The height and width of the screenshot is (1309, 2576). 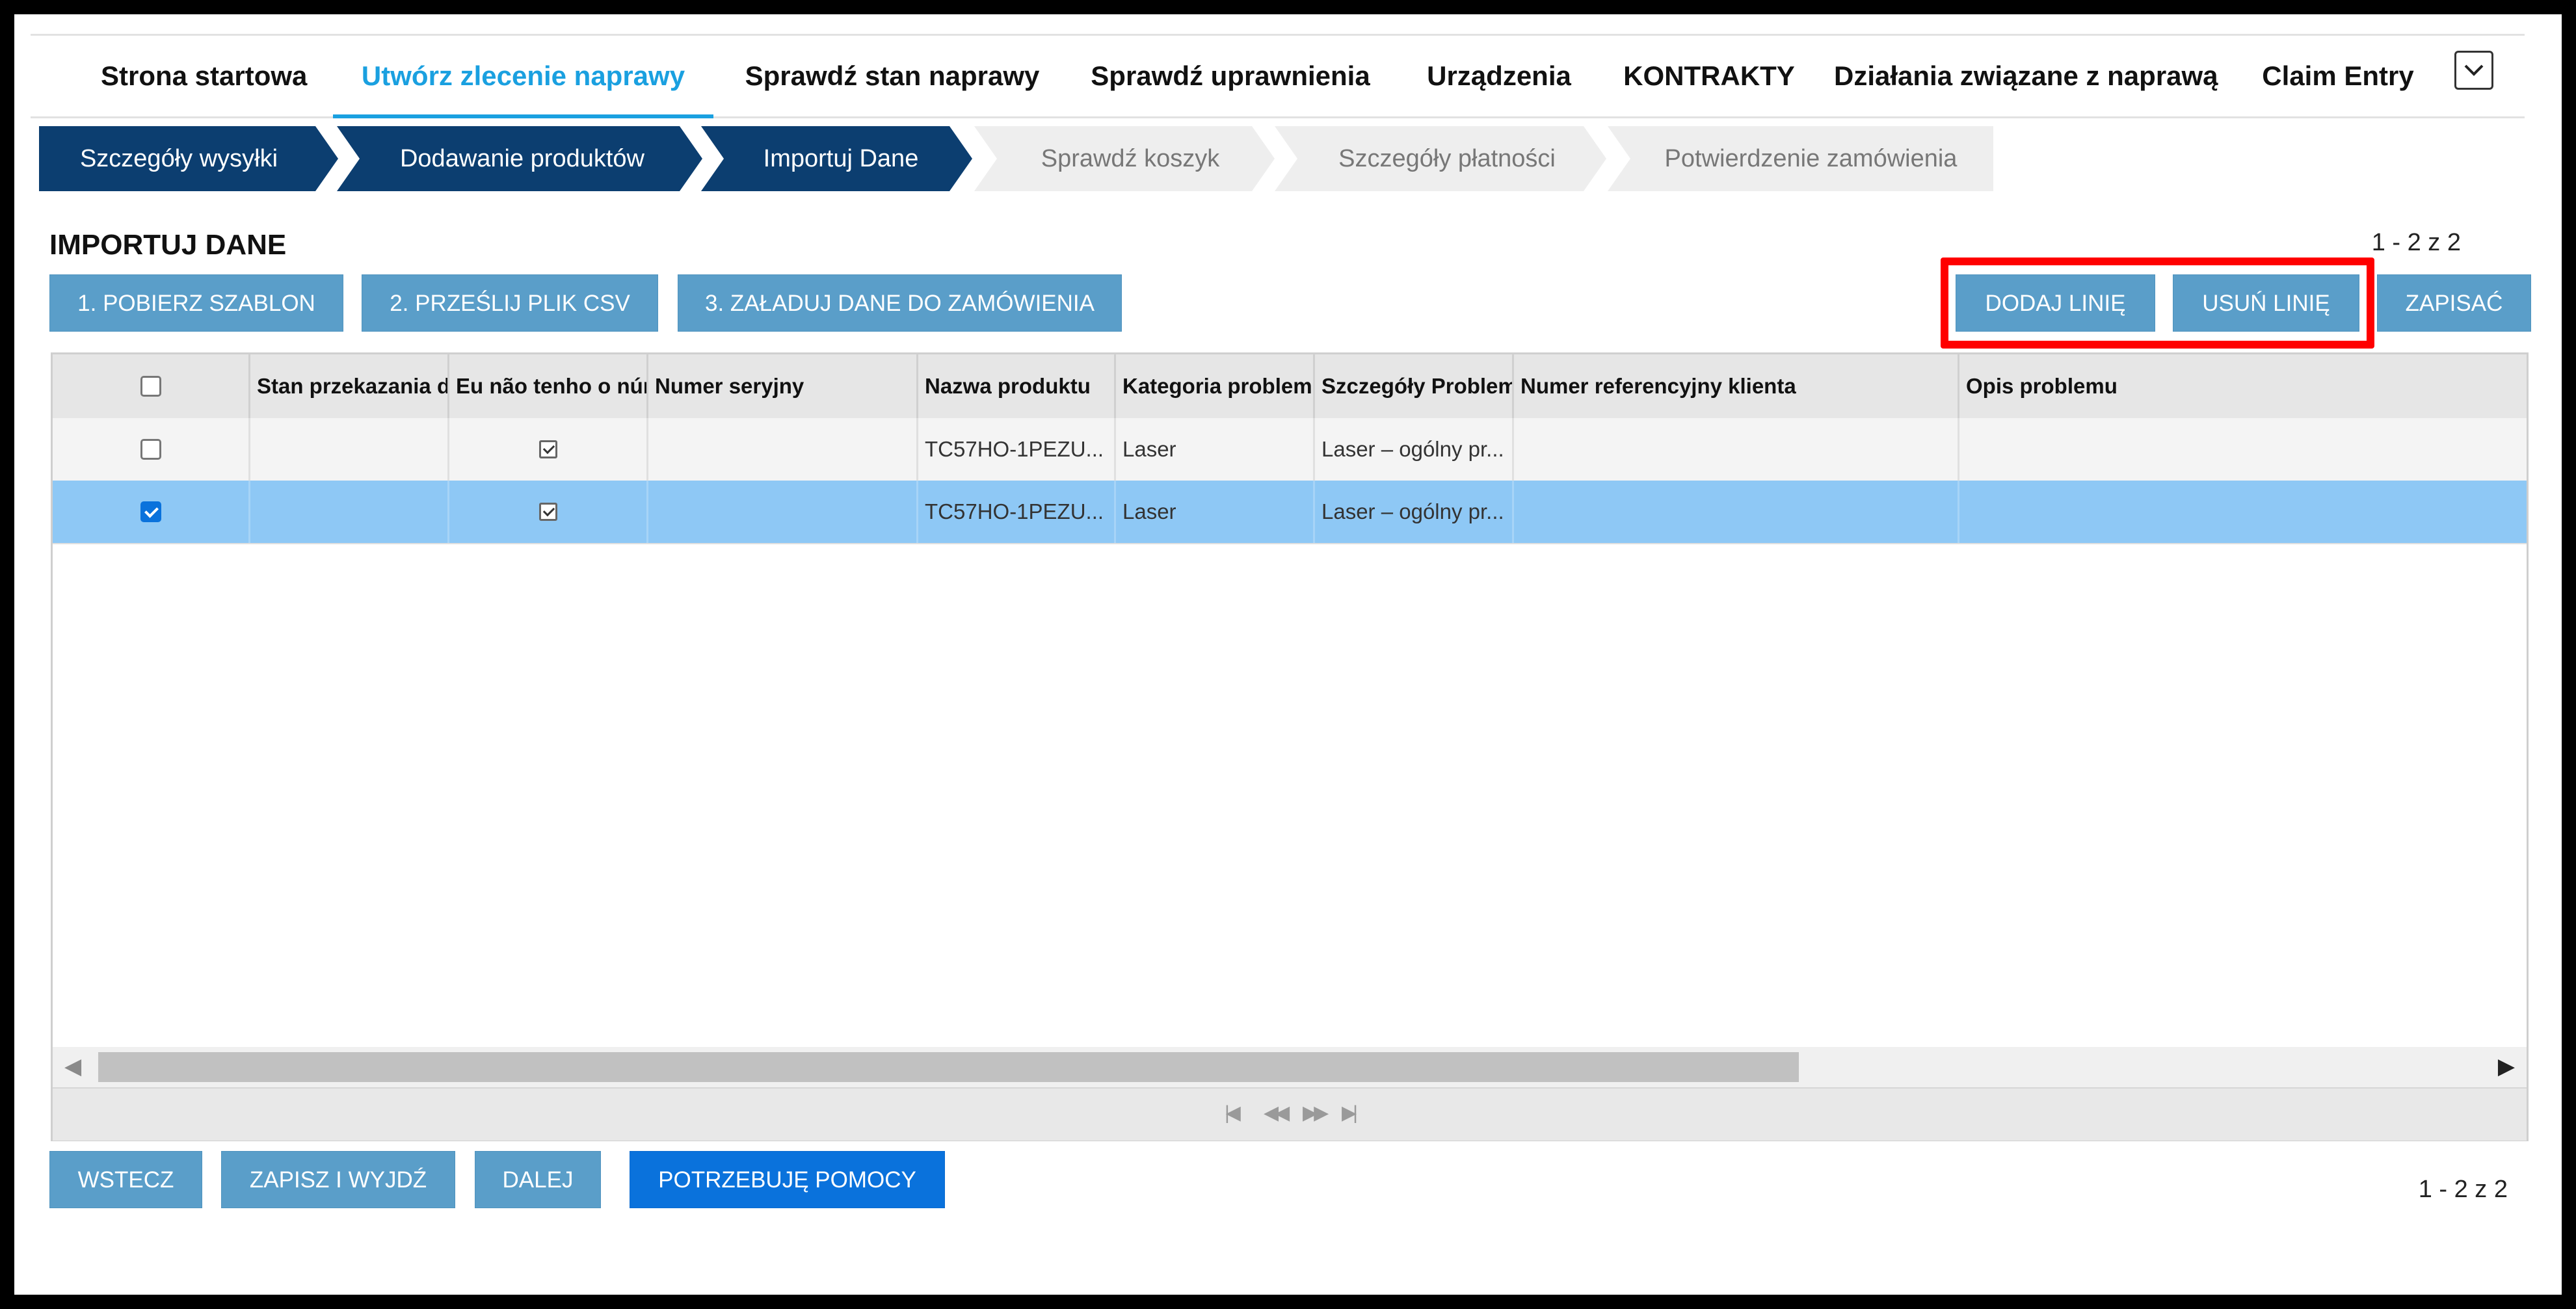 I want to click on column-header: Stan przekazania d, so click(x=349, y=386).